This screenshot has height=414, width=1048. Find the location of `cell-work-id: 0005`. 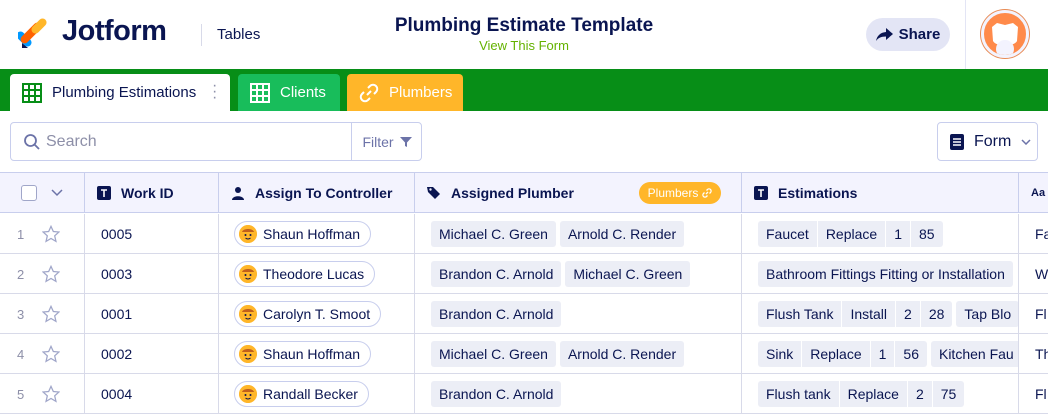

cell-work-id: 0005 is located at coordinates (152, 234).